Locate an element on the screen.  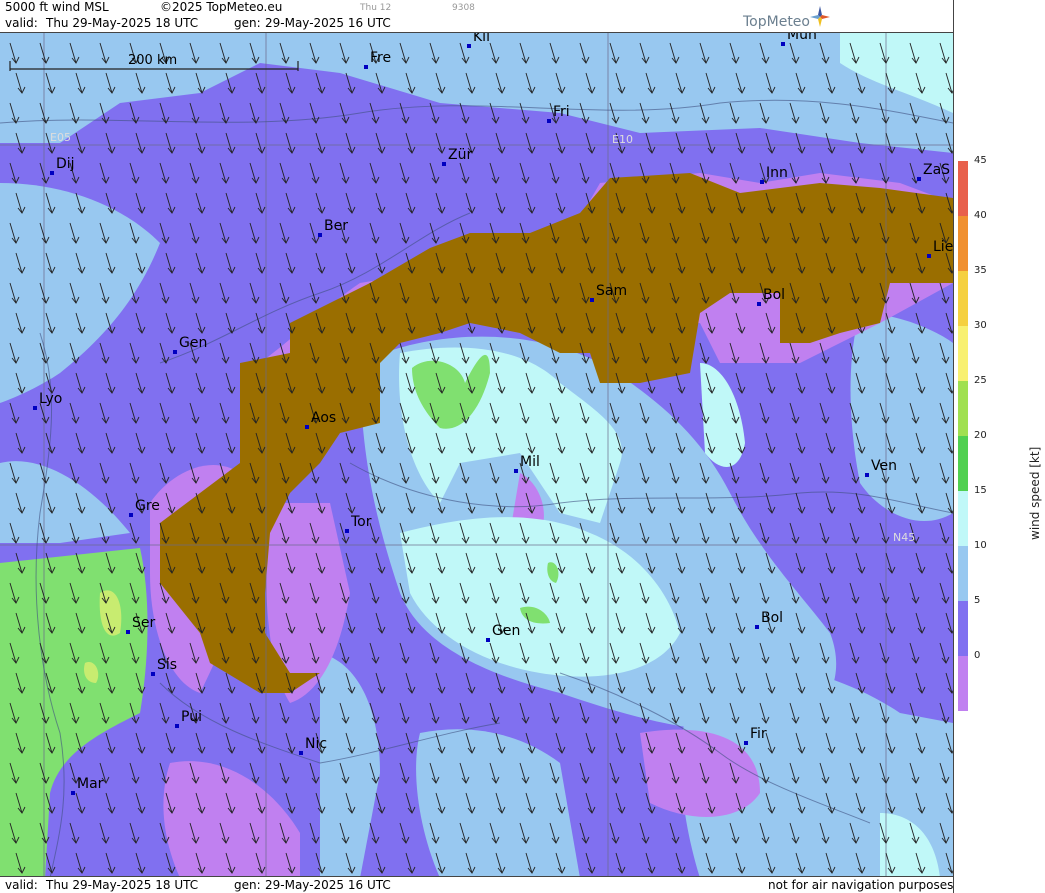
city-label: Inn is located at coordinates (777, 173).